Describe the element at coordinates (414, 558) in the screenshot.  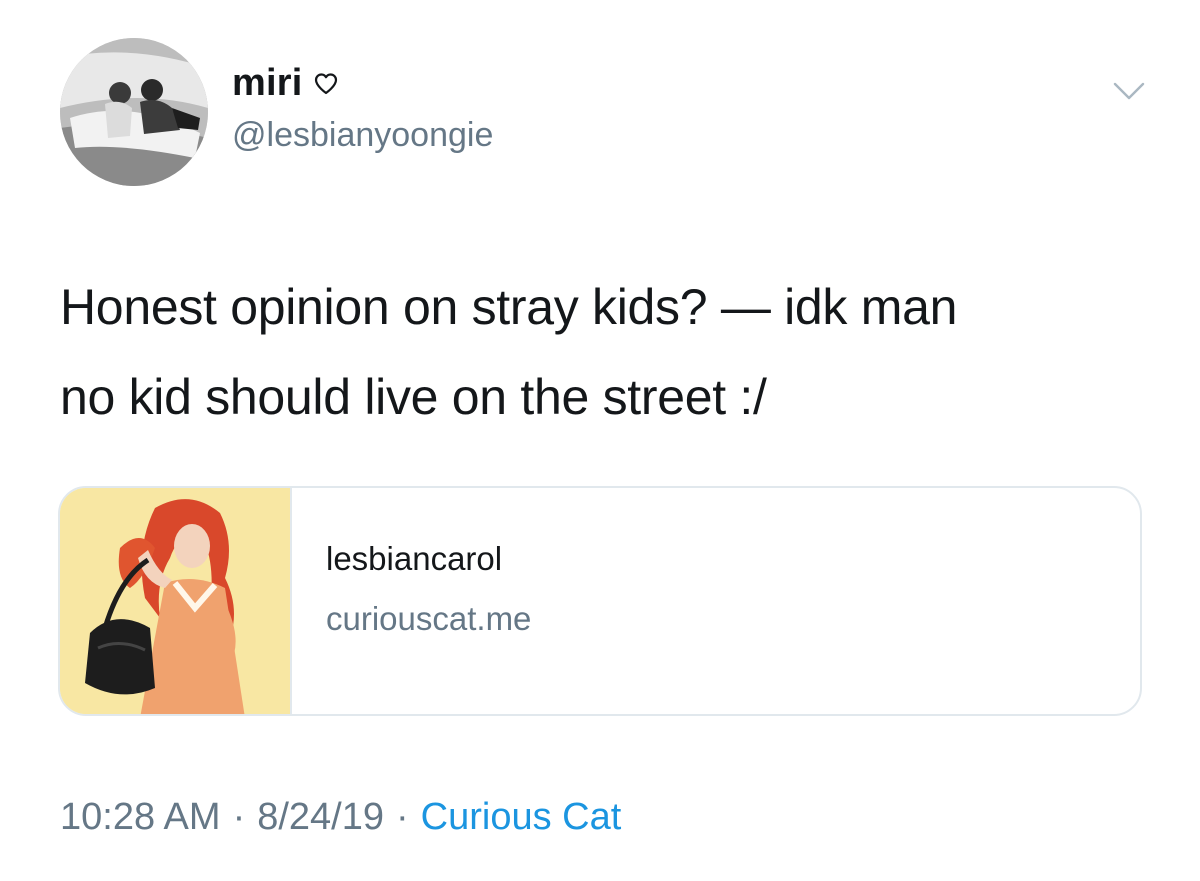
I see `card-title: lesbiancarol` at that location.